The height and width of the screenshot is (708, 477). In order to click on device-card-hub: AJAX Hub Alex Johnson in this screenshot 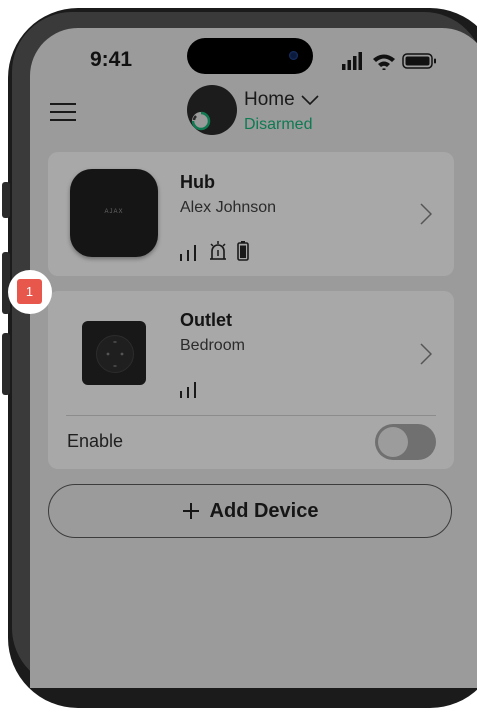, I will do `click(251, 214)`.